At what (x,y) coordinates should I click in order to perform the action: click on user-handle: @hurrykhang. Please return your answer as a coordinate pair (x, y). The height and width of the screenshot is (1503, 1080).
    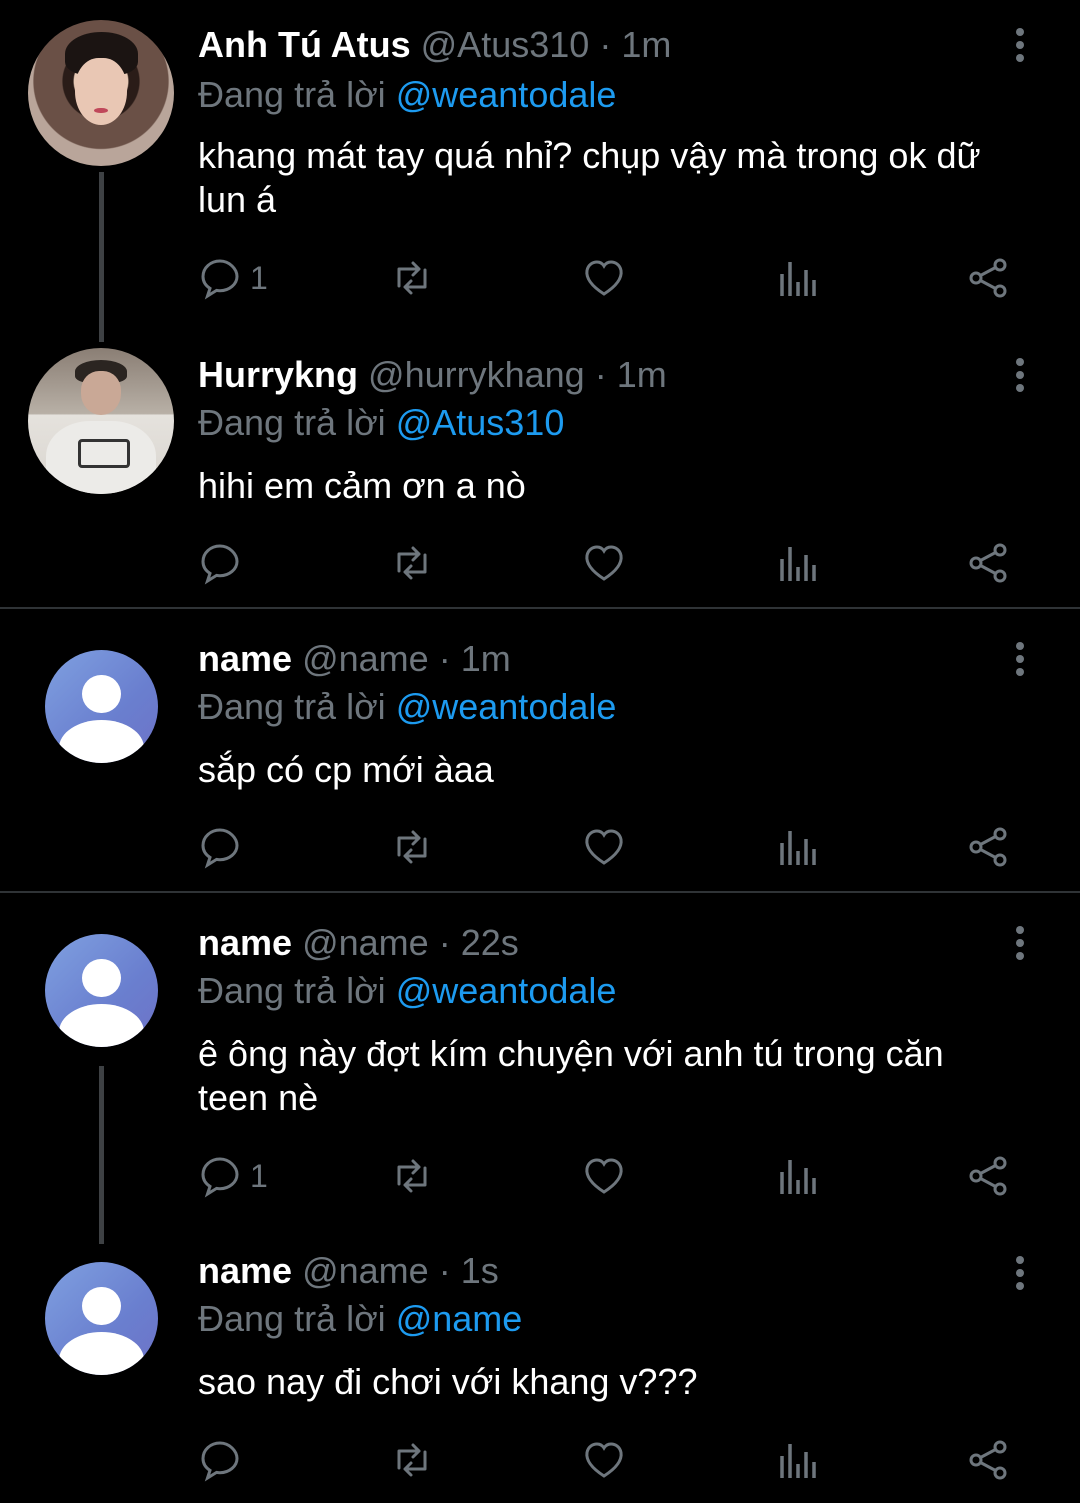
    Looking at the image, I should click on (476, 374).